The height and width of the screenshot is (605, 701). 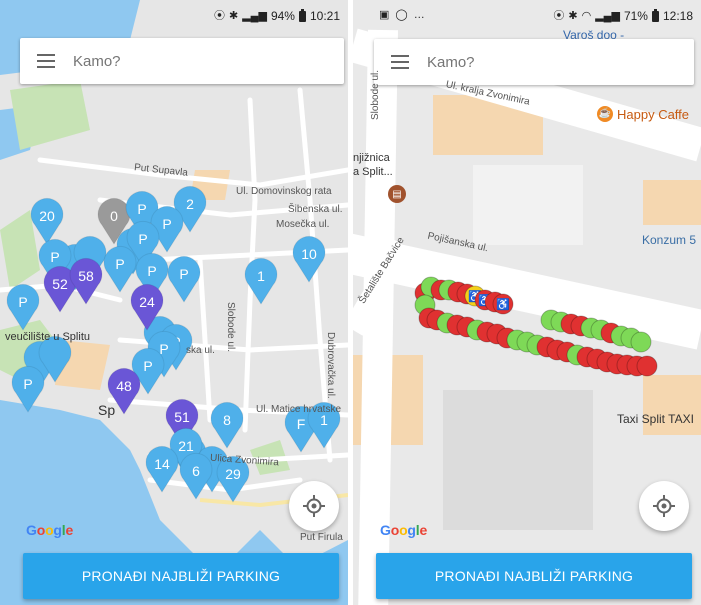 I want to click on clock: 12:18, so click(x=677, y=16).